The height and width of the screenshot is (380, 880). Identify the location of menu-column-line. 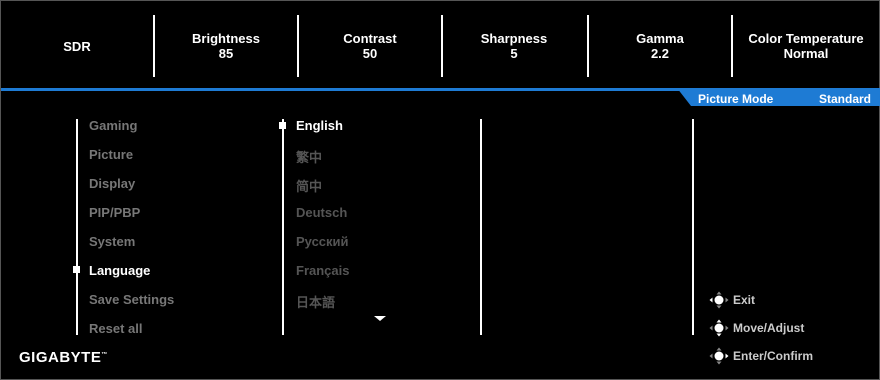
(77, 227).